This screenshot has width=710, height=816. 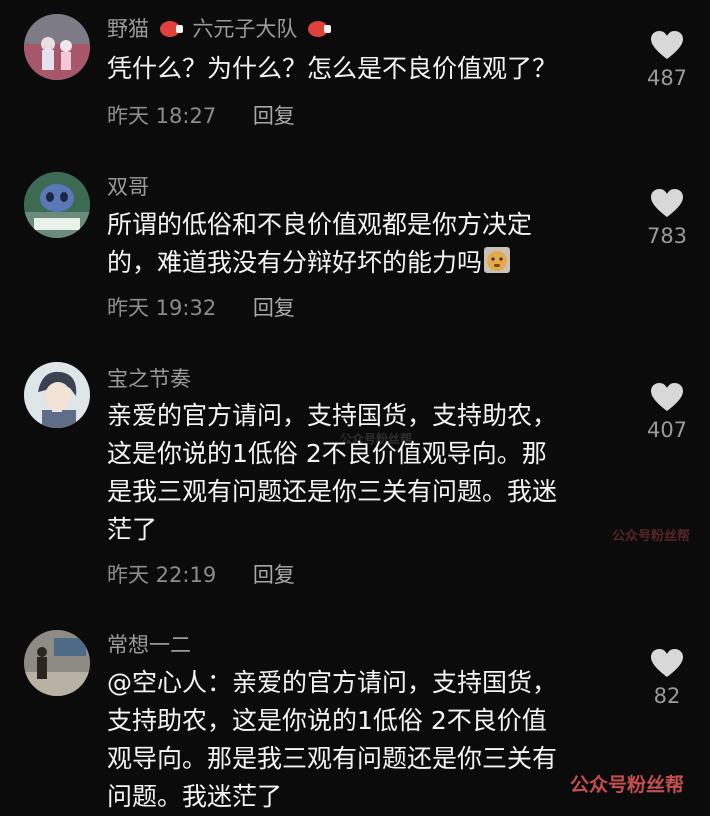 I want to click on comment-line: 问题。我迷茫了, so click(x=195, y=796).